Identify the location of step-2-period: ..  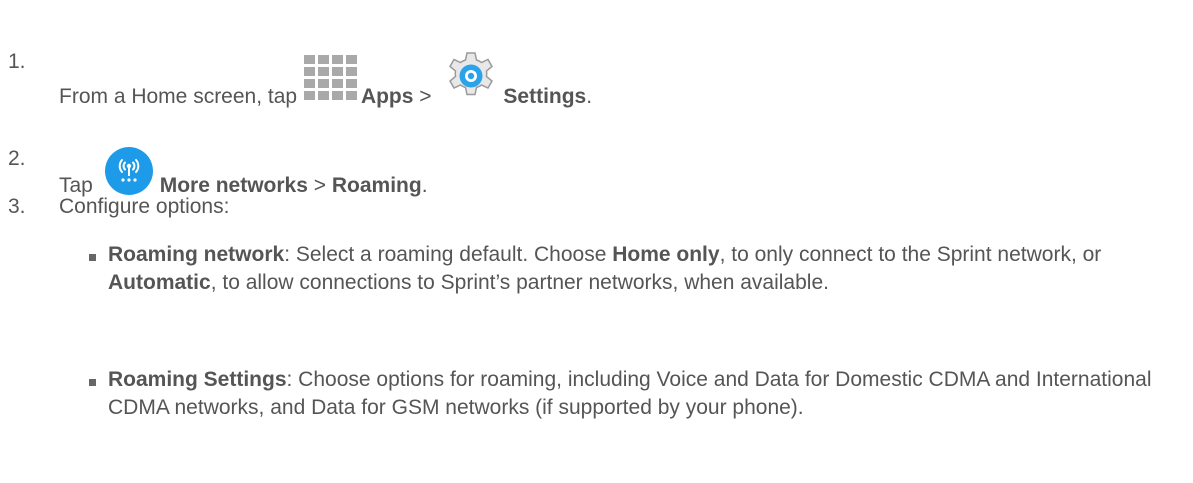
(424, 185).